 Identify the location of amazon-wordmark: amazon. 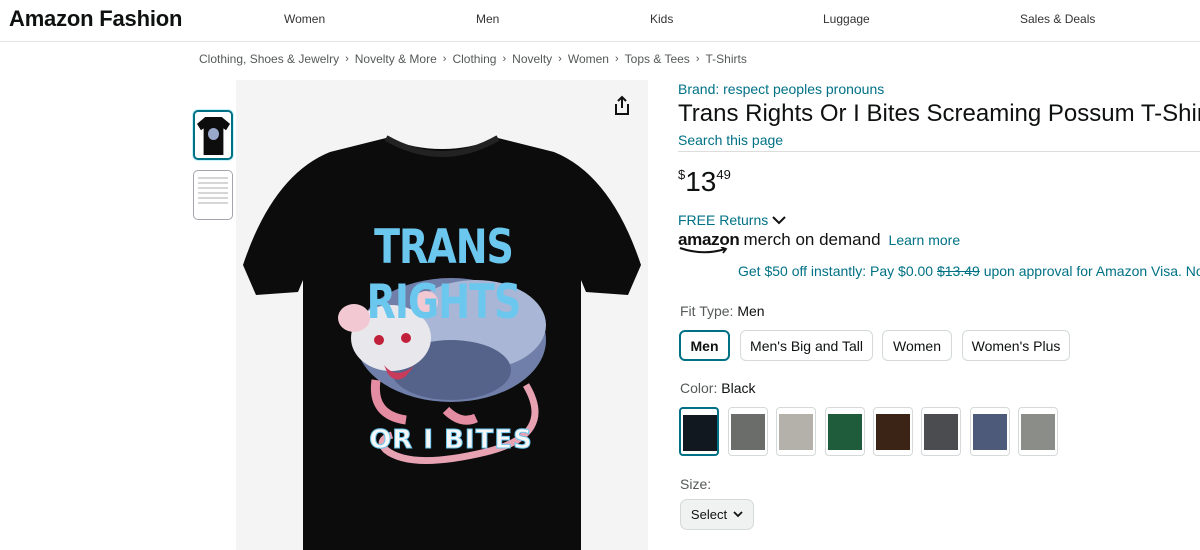
(709, 242).